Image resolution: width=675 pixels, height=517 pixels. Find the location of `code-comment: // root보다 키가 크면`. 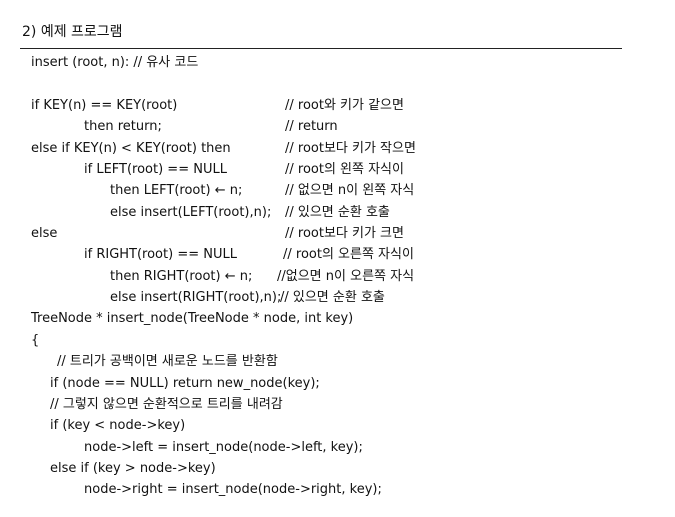

code-comment: // root보다 키가 크면 is located at coordinates (344, 233).